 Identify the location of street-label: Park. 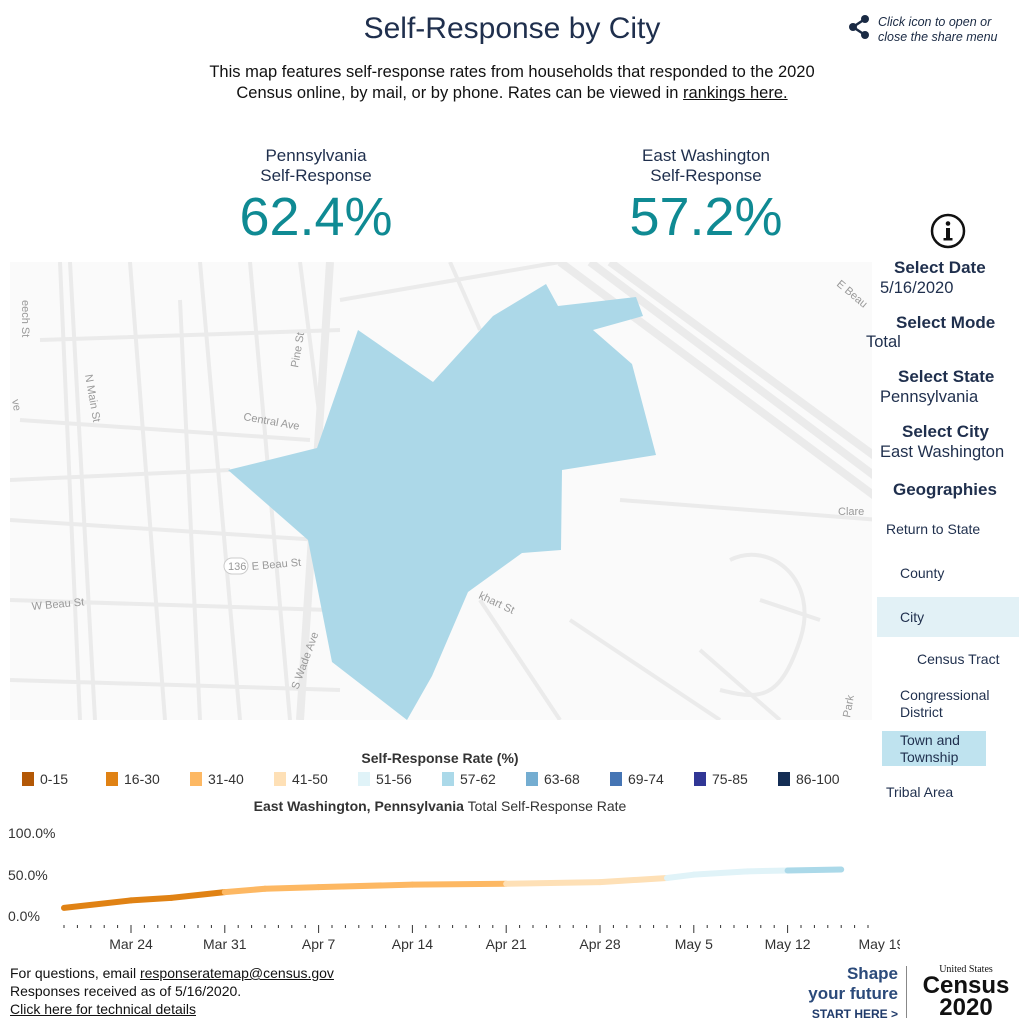
(849, 706).